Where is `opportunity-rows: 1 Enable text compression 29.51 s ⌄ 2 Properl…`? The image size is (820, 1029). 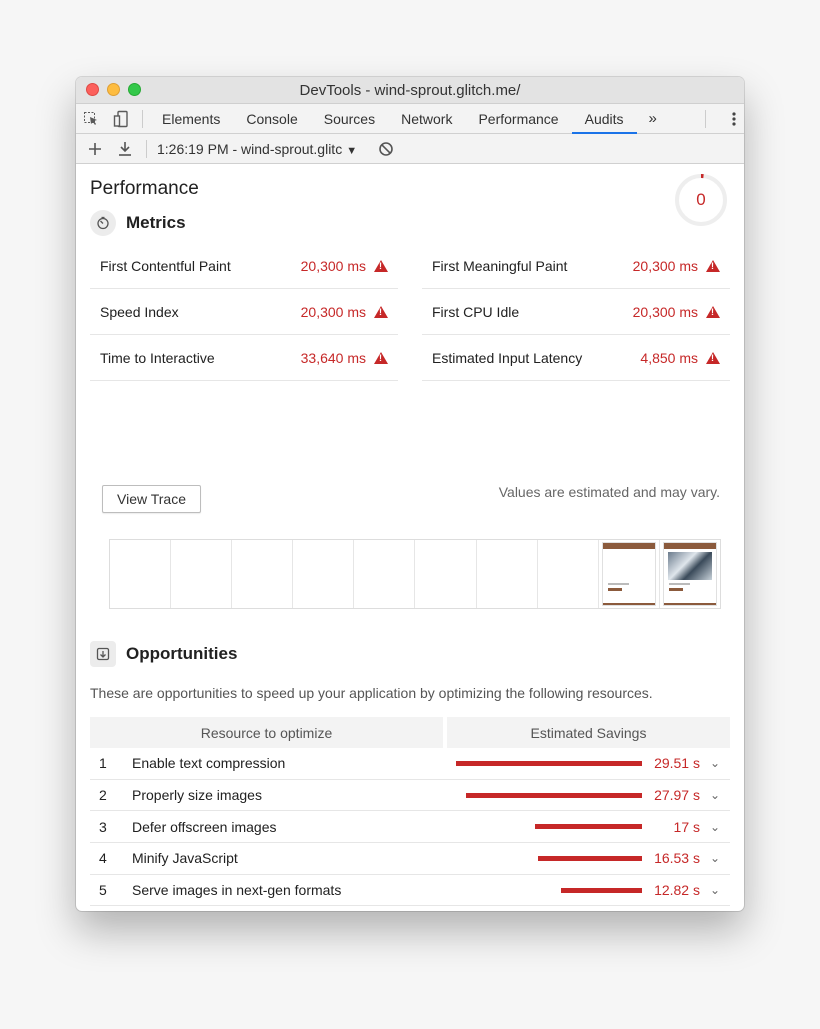 opportunity-rows: 1 Enable text compression 29.51 s ⌄ 2 Properl… is located at coordinates (410, 829).